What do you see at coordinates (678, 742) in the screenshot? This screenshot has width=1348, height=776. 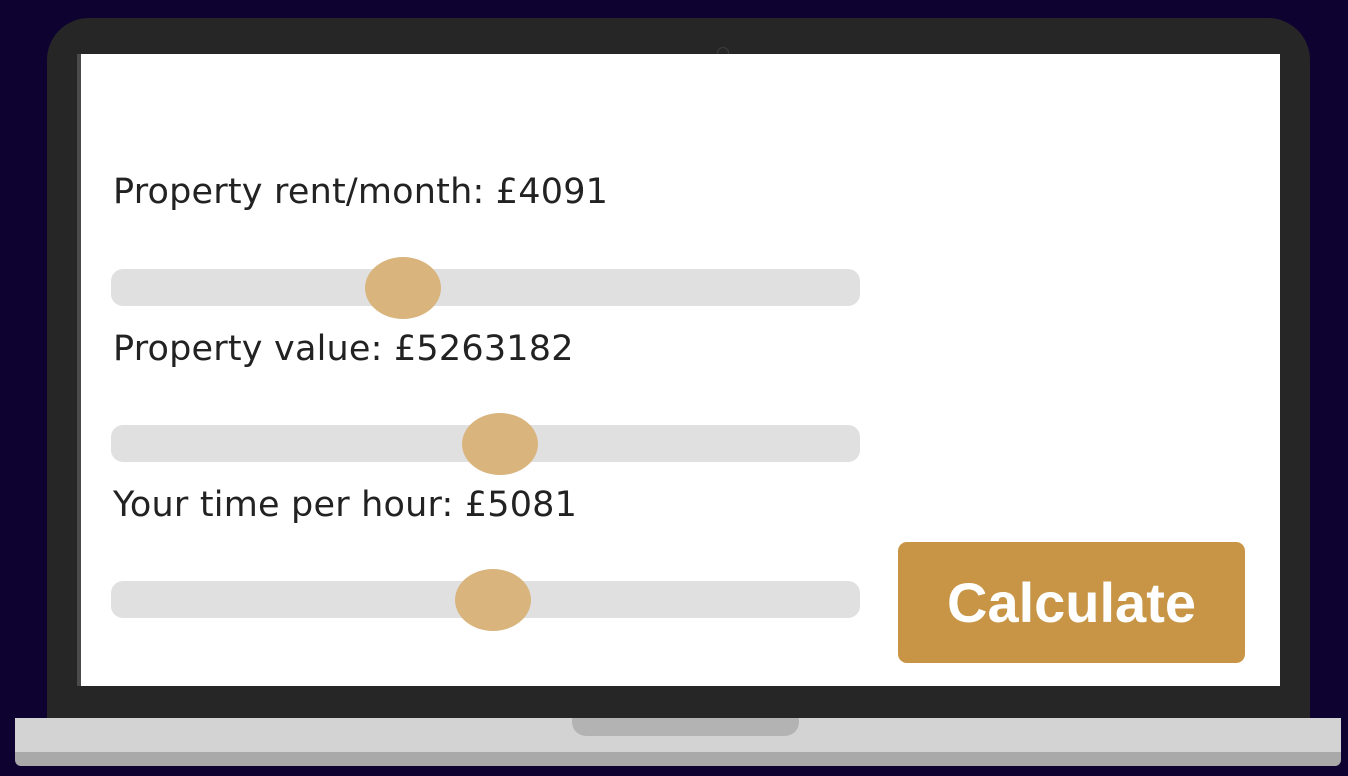 I see `laptop-base` at bounding box center [678, 742].